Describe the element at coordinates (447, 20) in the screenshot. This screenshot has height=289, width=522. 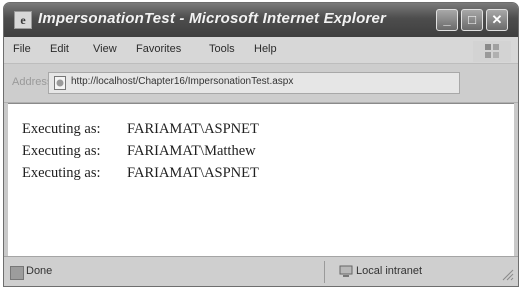
I see `minimize-button: _` at that location.